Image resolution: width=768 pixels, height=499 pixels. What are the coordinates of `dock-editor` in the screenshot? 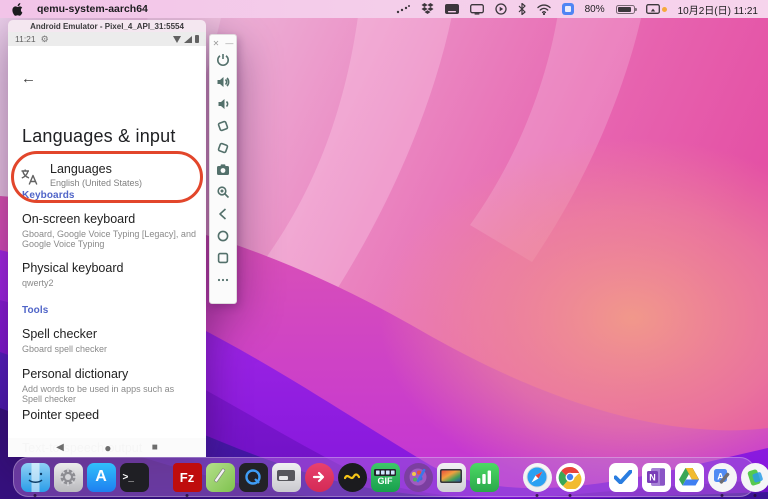 It's located at (220, 477).